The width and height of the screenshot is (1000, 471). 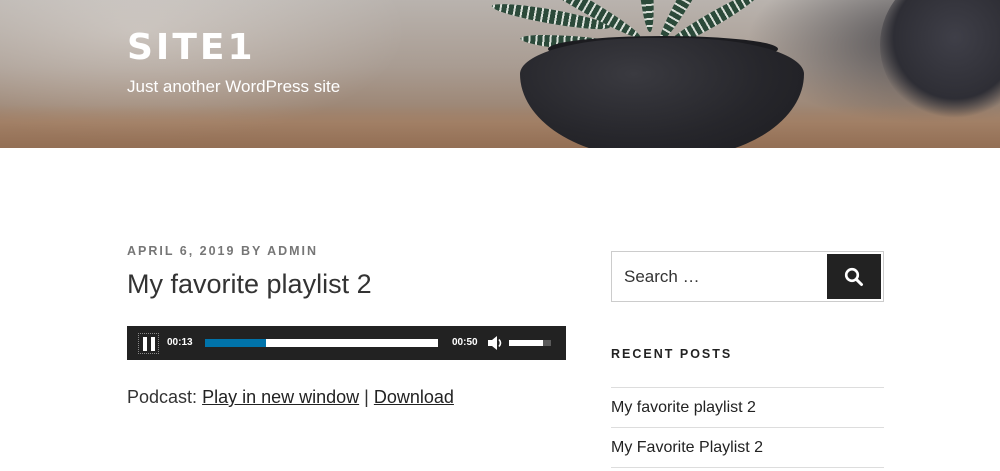 I want to click on audio-progress-bar, so click(x=321, y=343).